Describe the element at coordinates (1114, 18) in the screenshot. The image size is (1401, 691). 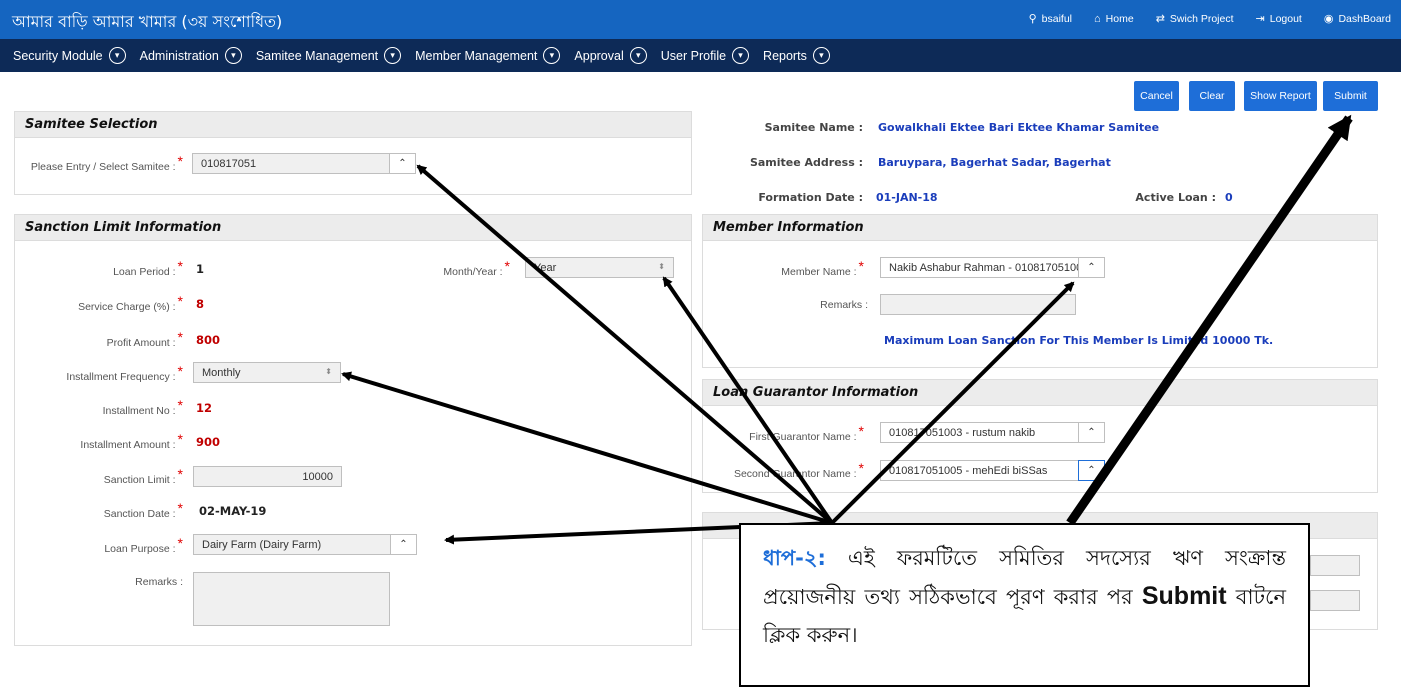
I see `home-link: ⌂ Home` at that location.